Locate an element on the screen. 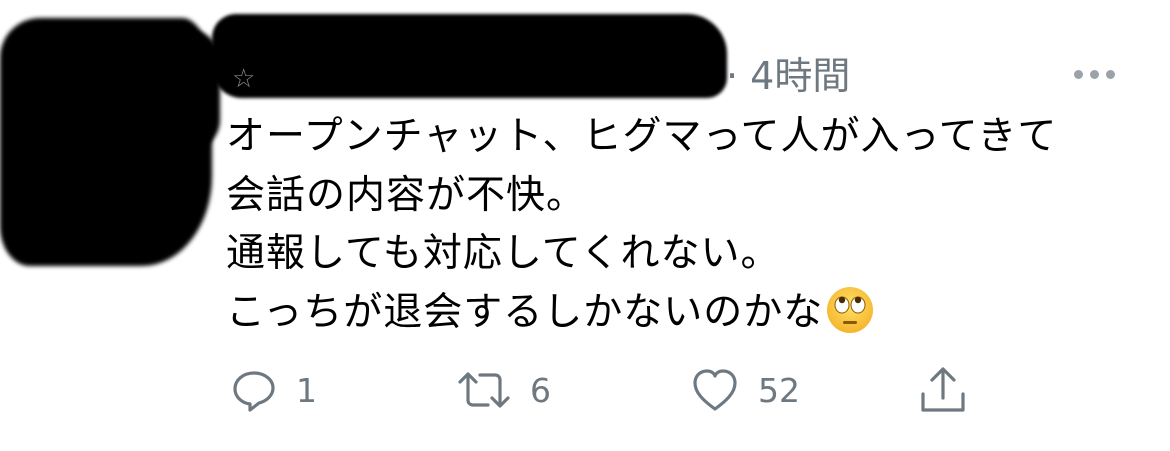  retweet-icon is located at coordinates (484, 390).